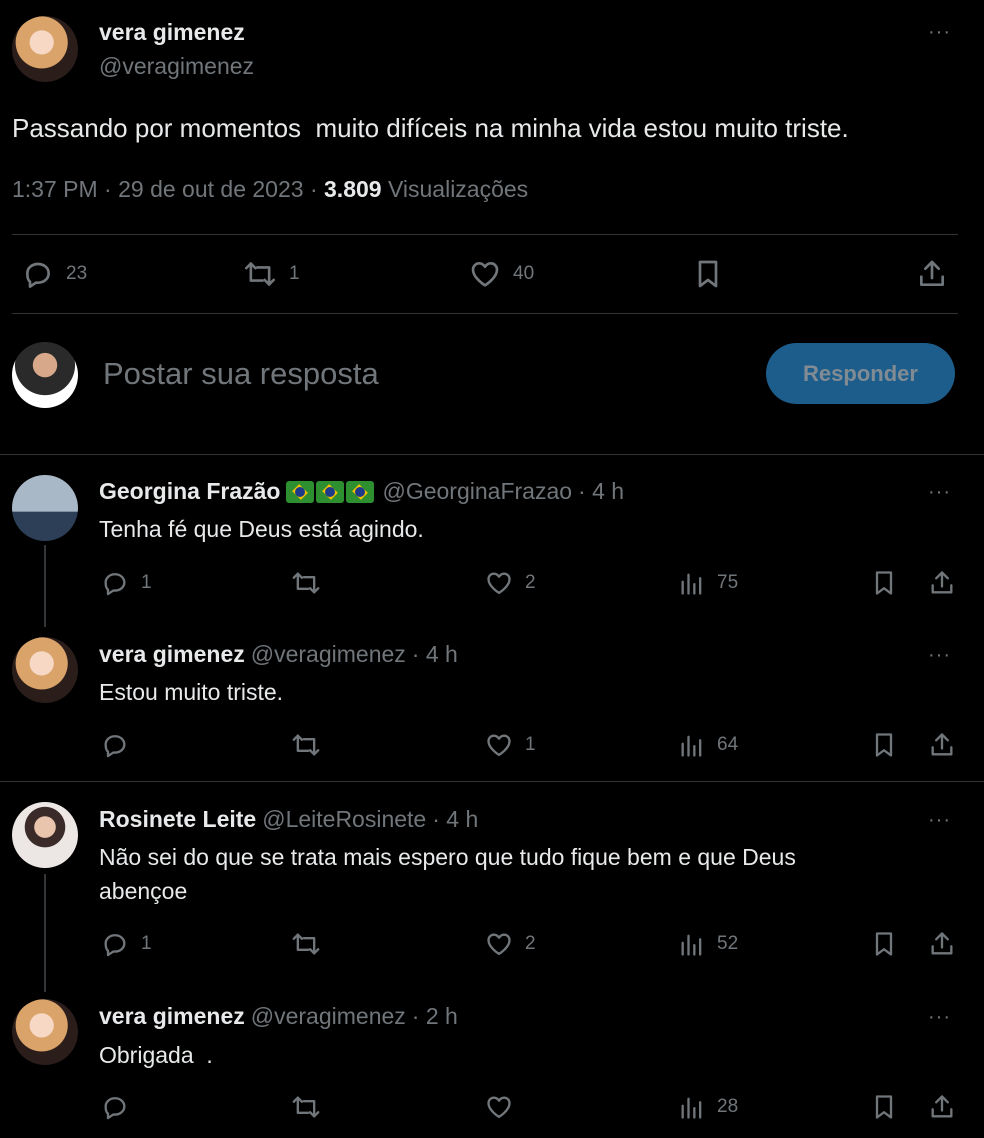 The width and height of the screenshot is (984, 1138). I want to click on reply-text: Tenha fé que Deus está agindo., so click(261, 529).